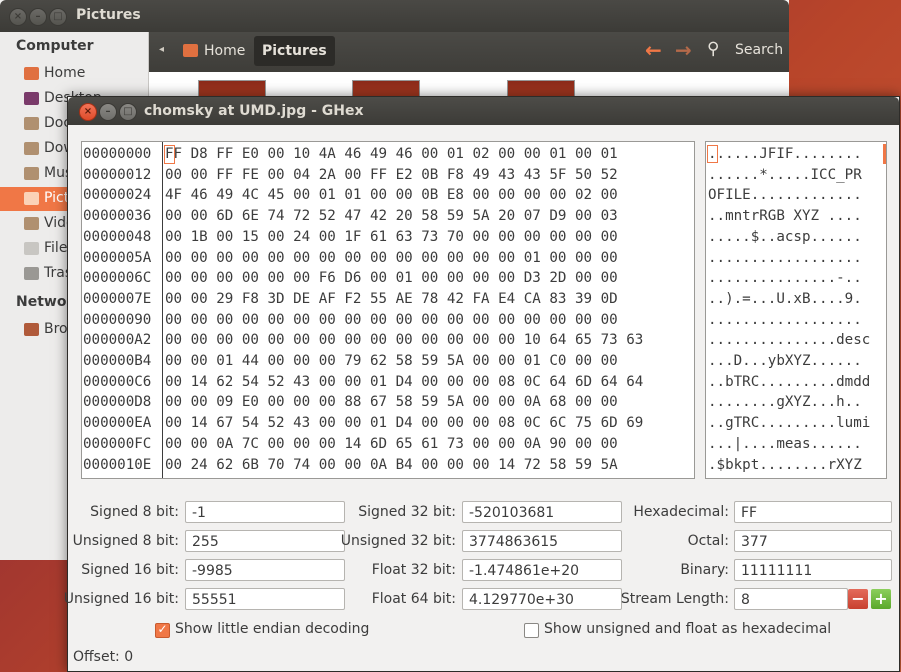  What do you see at coordinates (759, 50) in the screenshot?
I see `search-button-label: Search` at bounding box center [759, 50].